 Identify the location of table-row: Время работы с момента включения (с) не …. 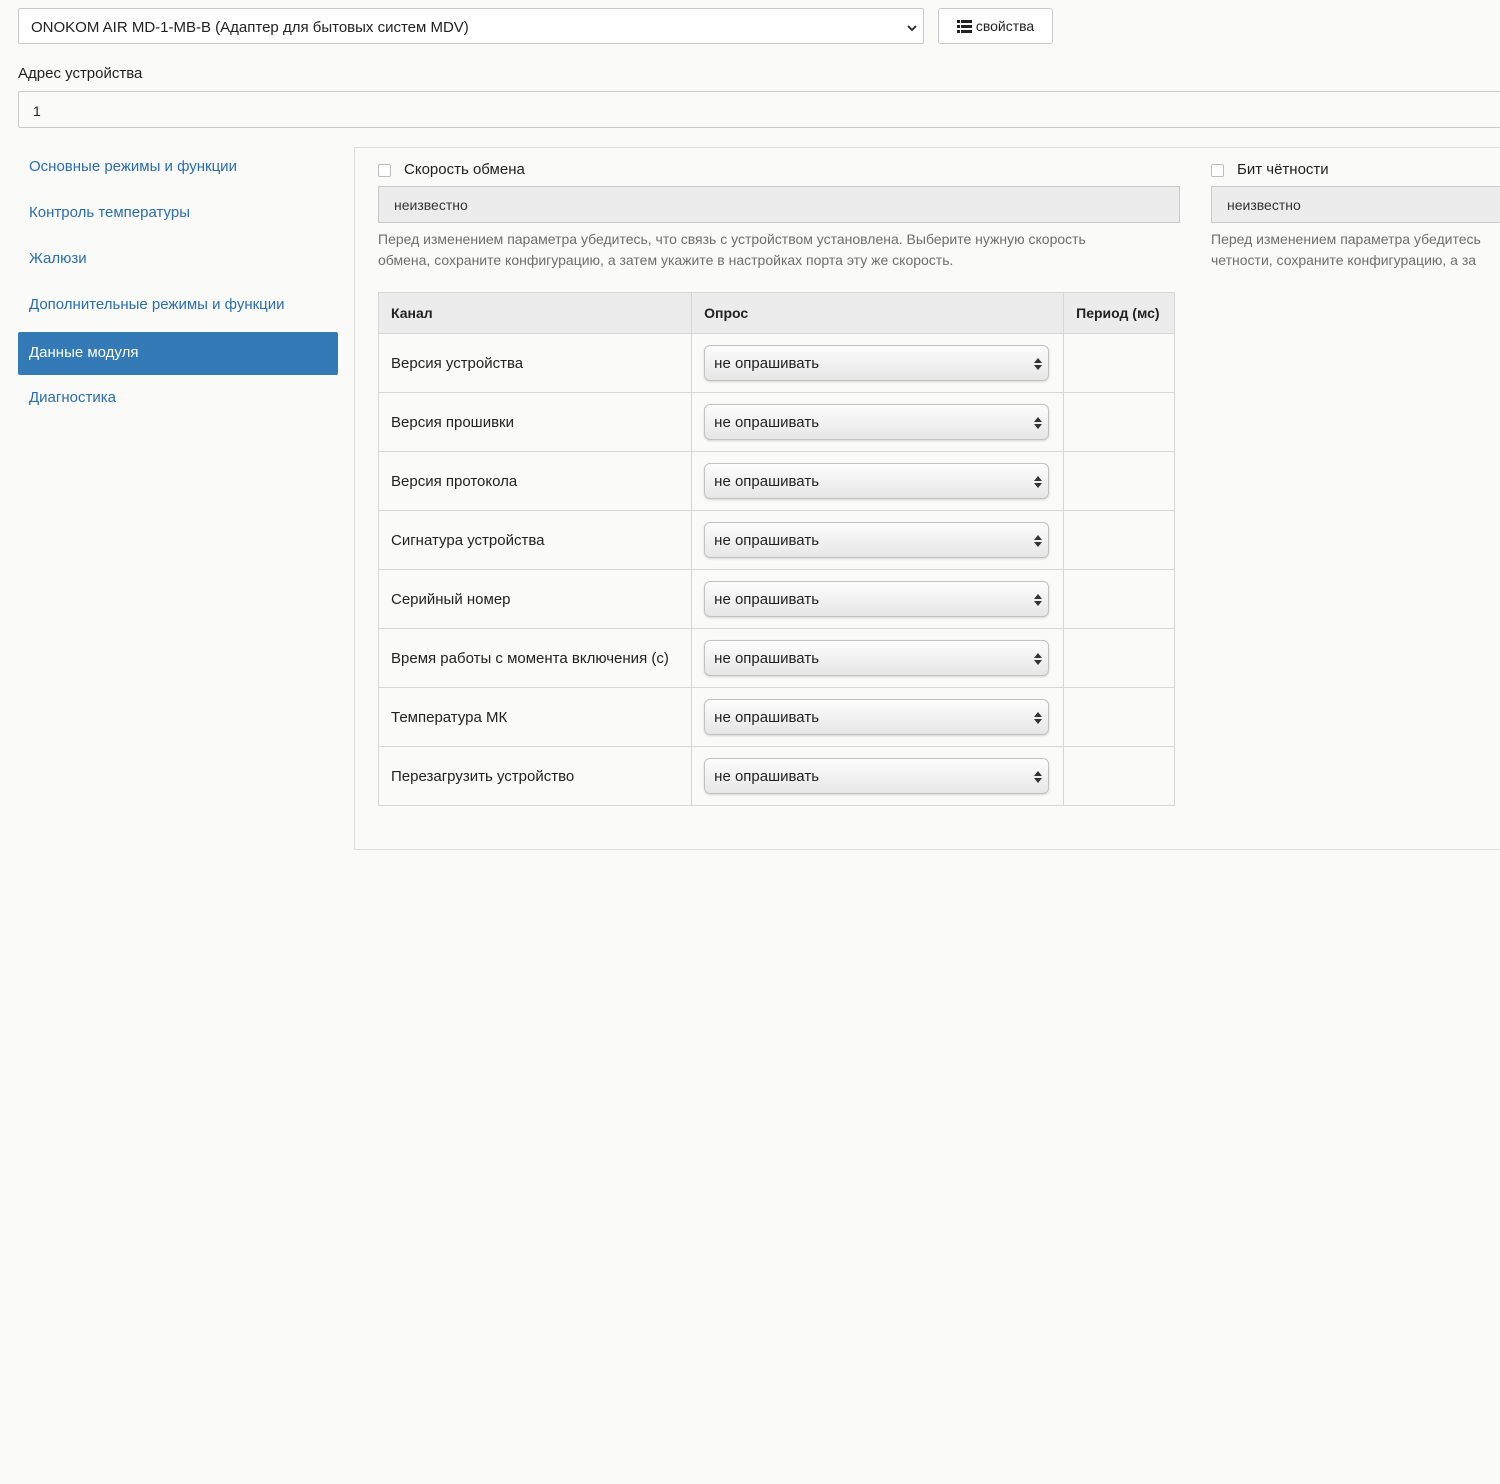
(776, 658).